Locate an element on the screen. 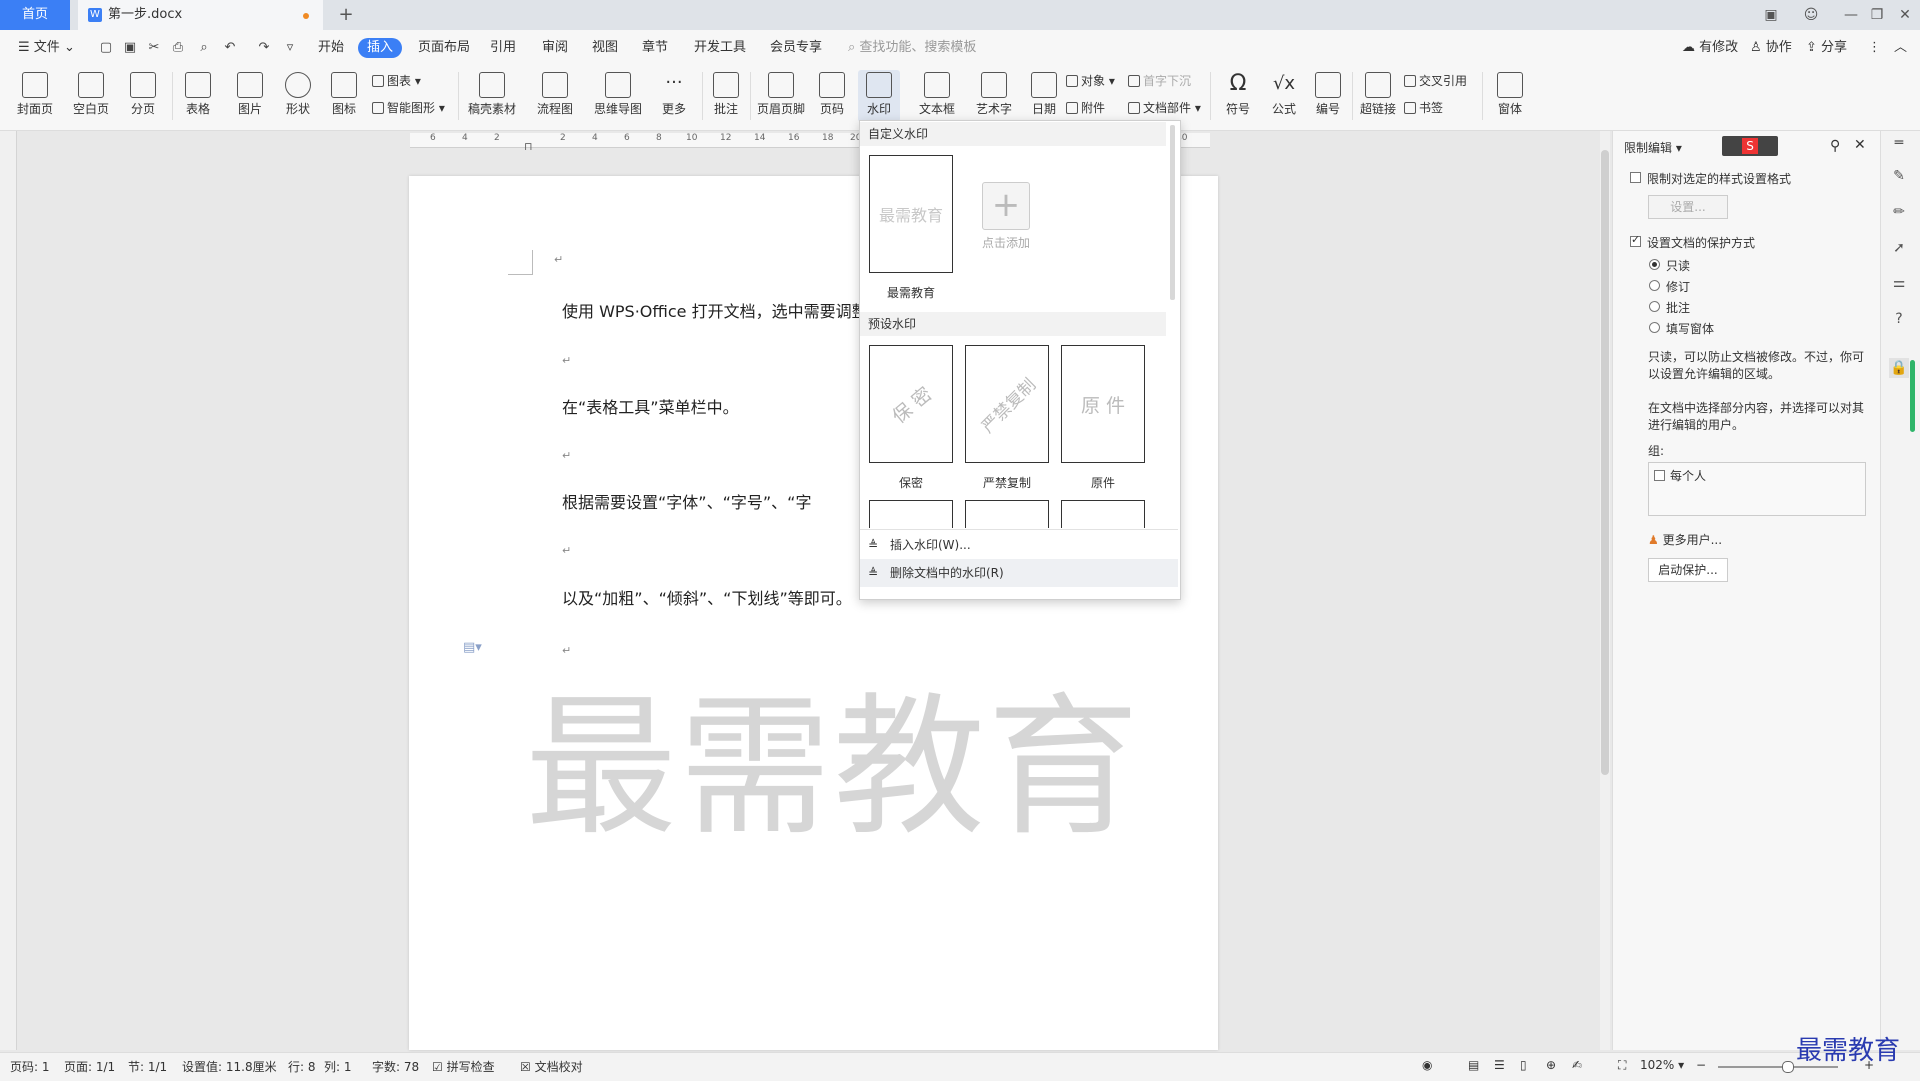 This screenshot has height=1081, width=1920. window-layout-icon: ▣ is located at coordinates (1771, 15).